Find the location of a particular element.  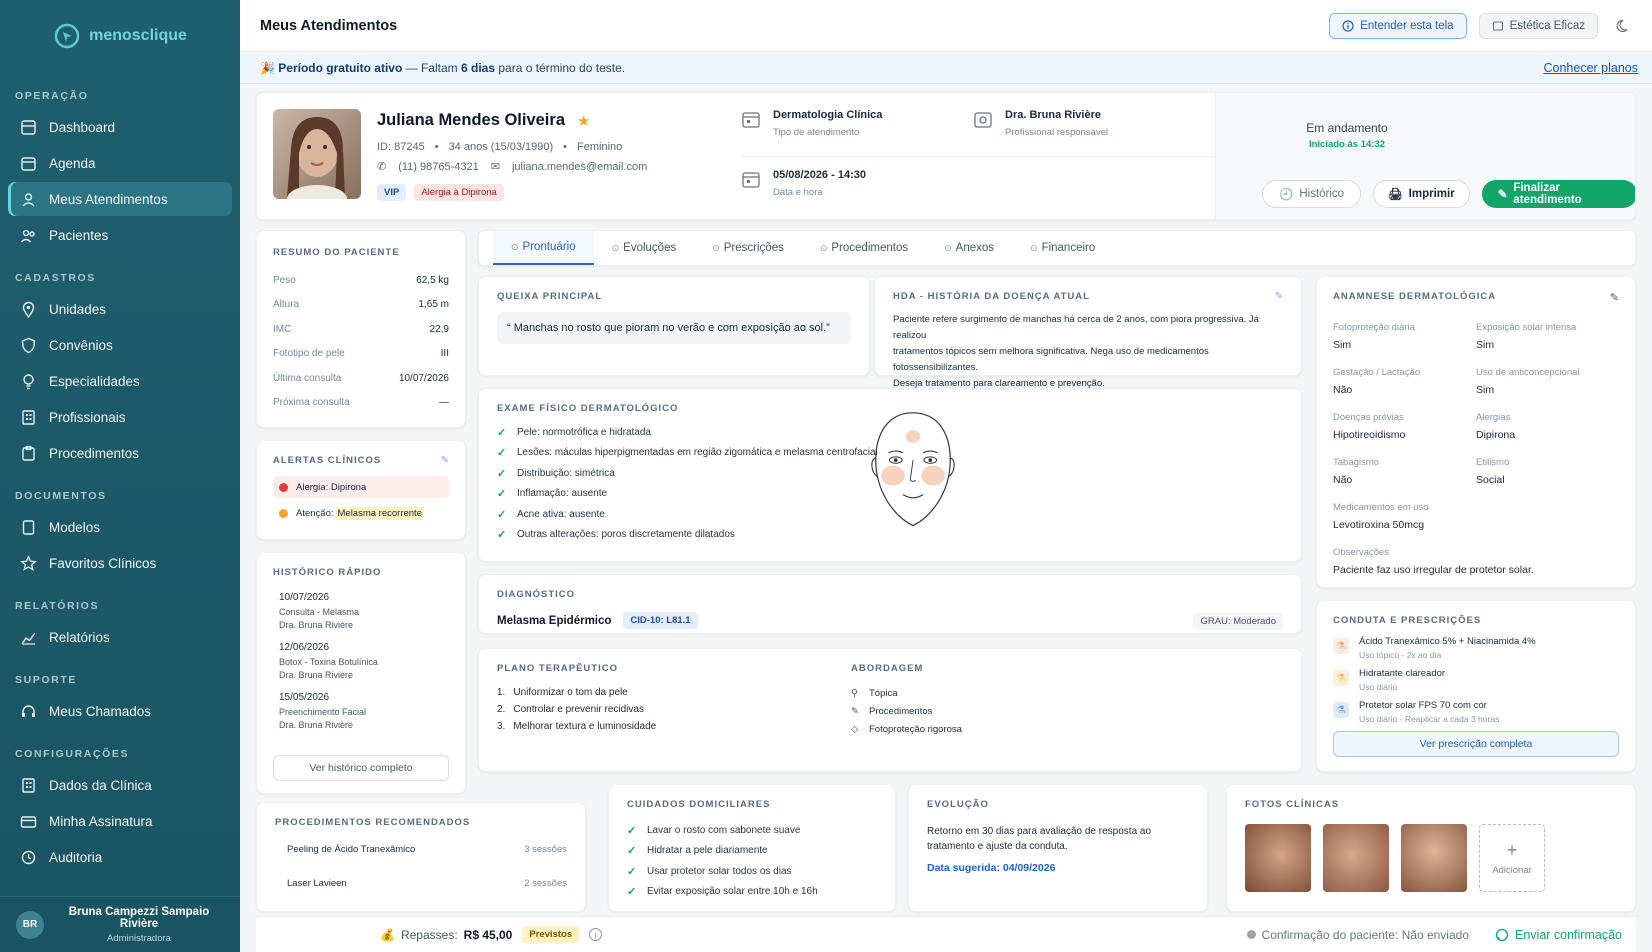

clinic-selector: Estética Eficaz is located at coordinates (1538, 25).